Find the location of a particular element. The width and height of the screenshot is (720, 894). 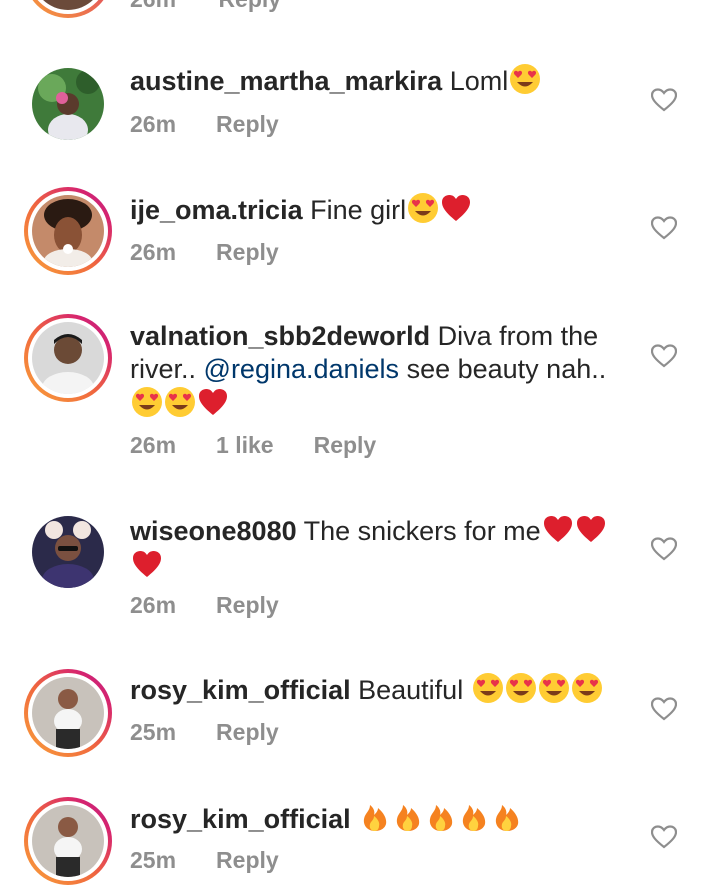

username-link: valnation_sbb2deworld is located at coordinates (280, 336).